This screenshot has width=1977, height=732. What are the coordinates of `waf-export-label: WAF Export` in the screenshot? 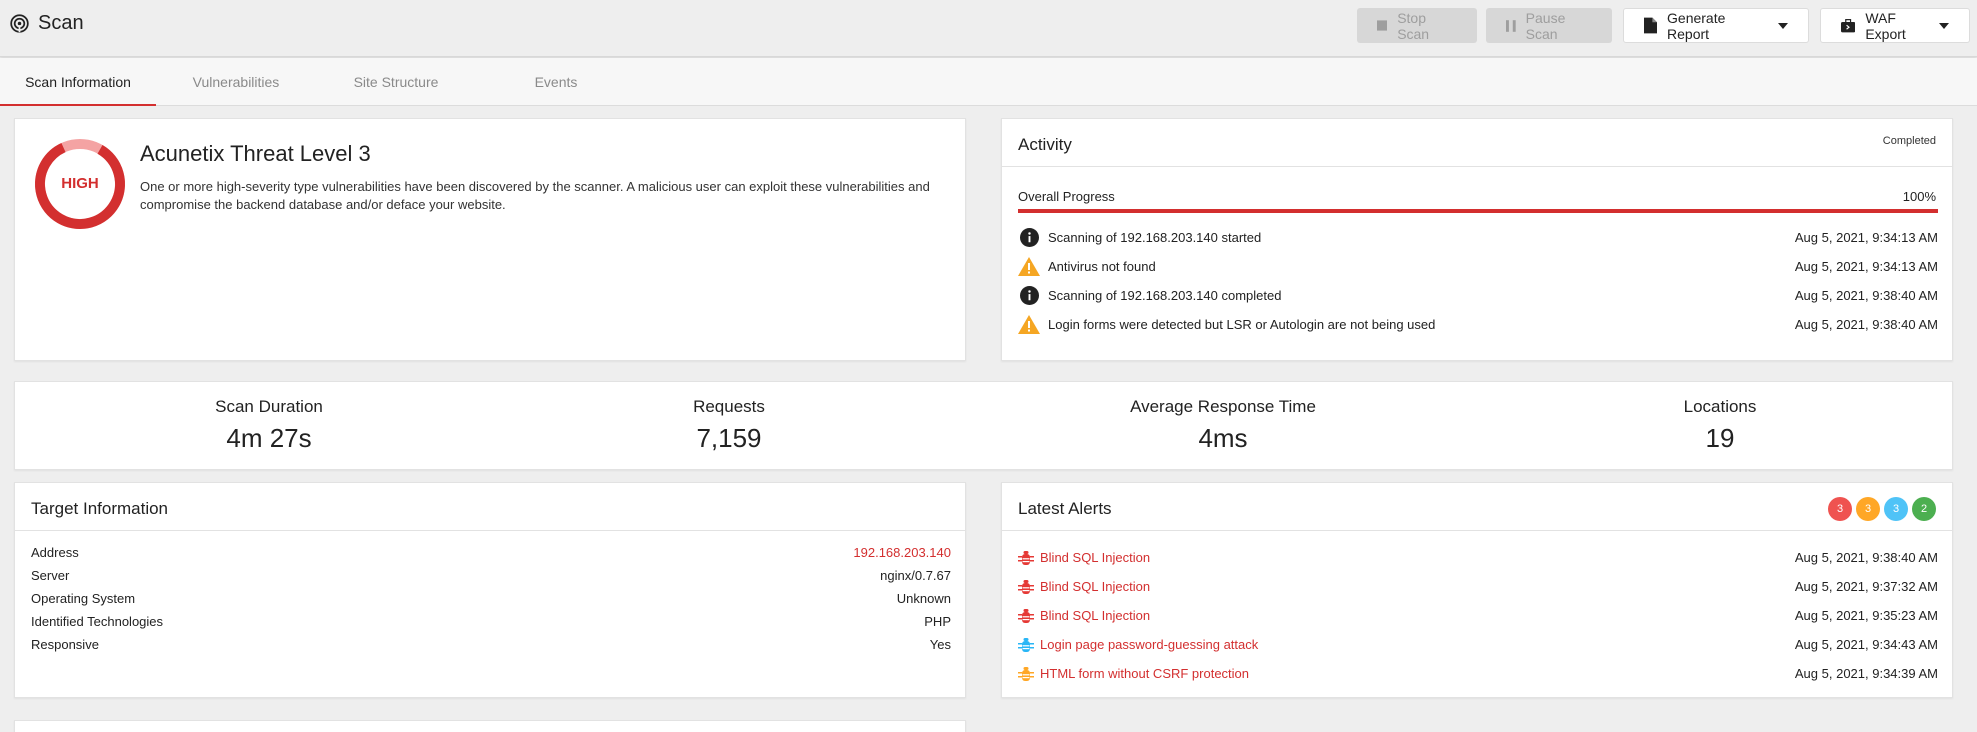 It's located at (1885, 25).